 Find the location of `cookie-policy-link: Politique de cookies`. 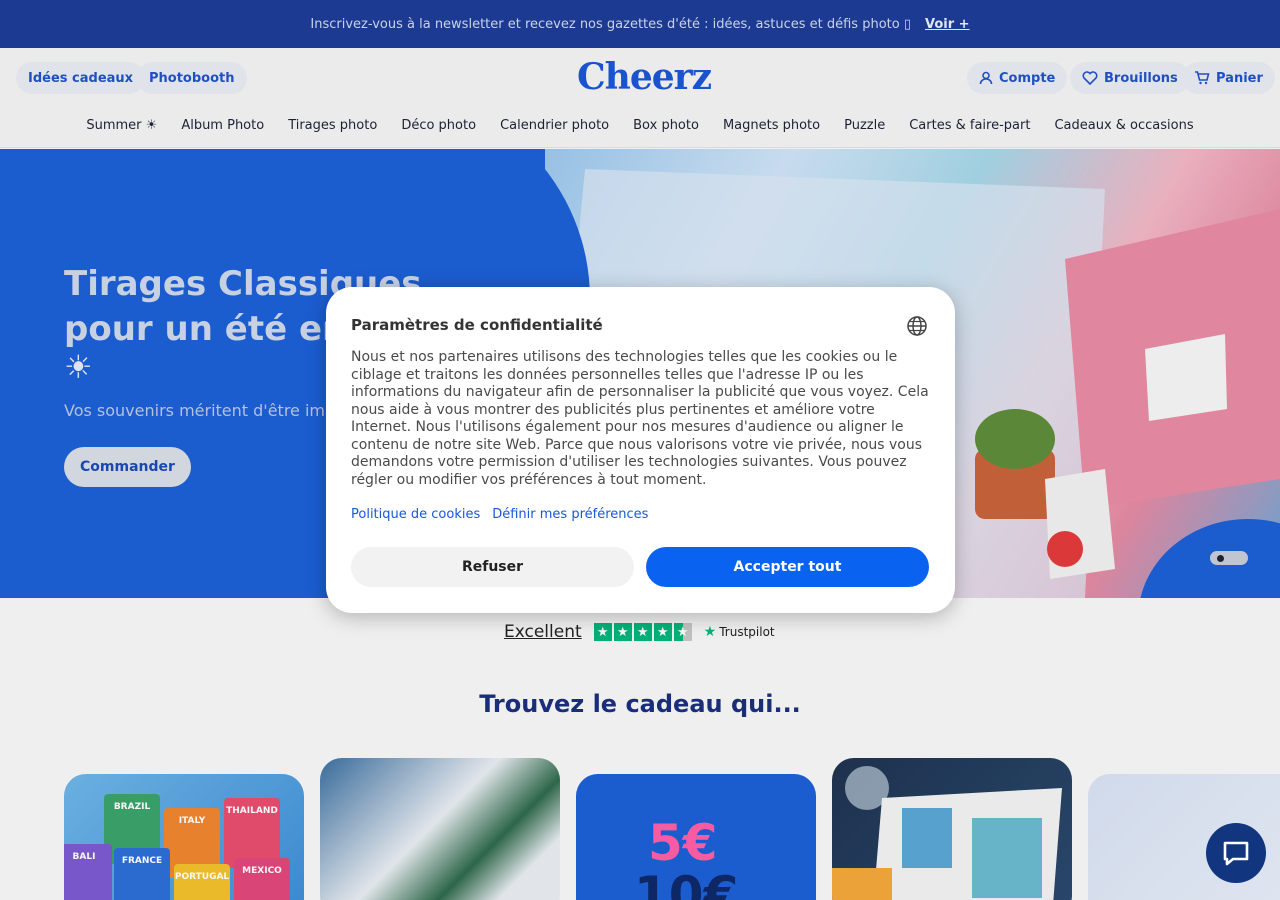

cookie-policy-link: Politique de cookies is located at coordinates (415, 514).